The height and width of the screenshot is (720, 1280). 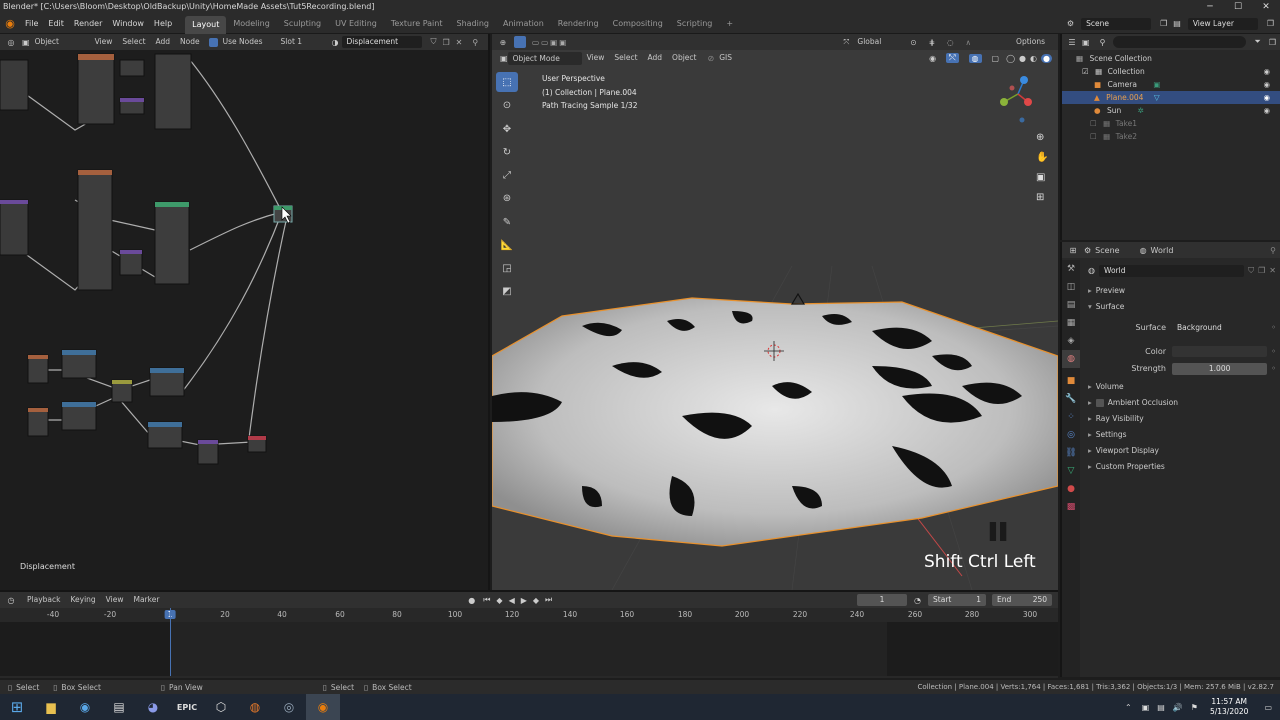 I want to click on particles-tab-icon: ⁘, so click(x=1071, y=417).